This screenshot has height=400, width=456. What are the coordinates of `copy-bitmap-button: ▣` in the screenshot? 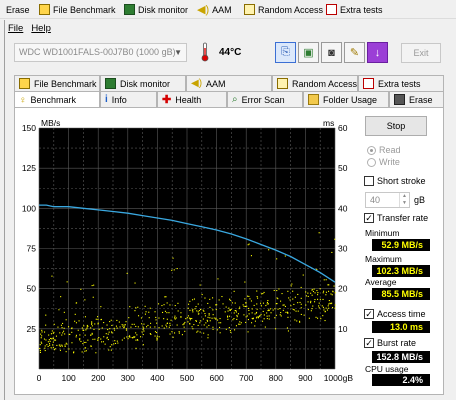 It's located at (308, 52).